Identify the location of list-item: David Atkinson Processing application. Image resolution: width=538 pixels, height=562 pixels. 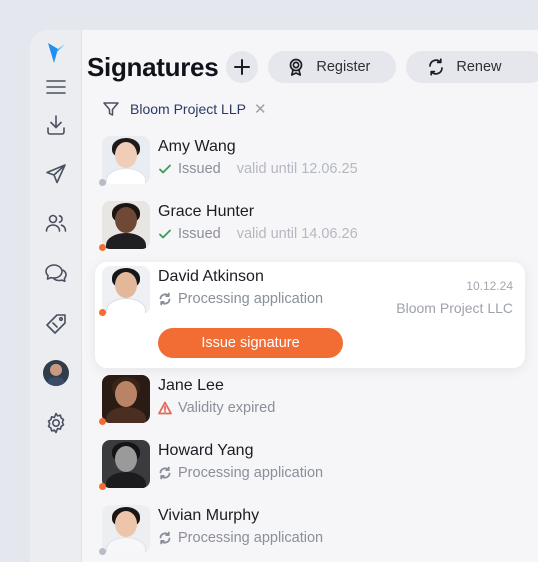
(315, 296).